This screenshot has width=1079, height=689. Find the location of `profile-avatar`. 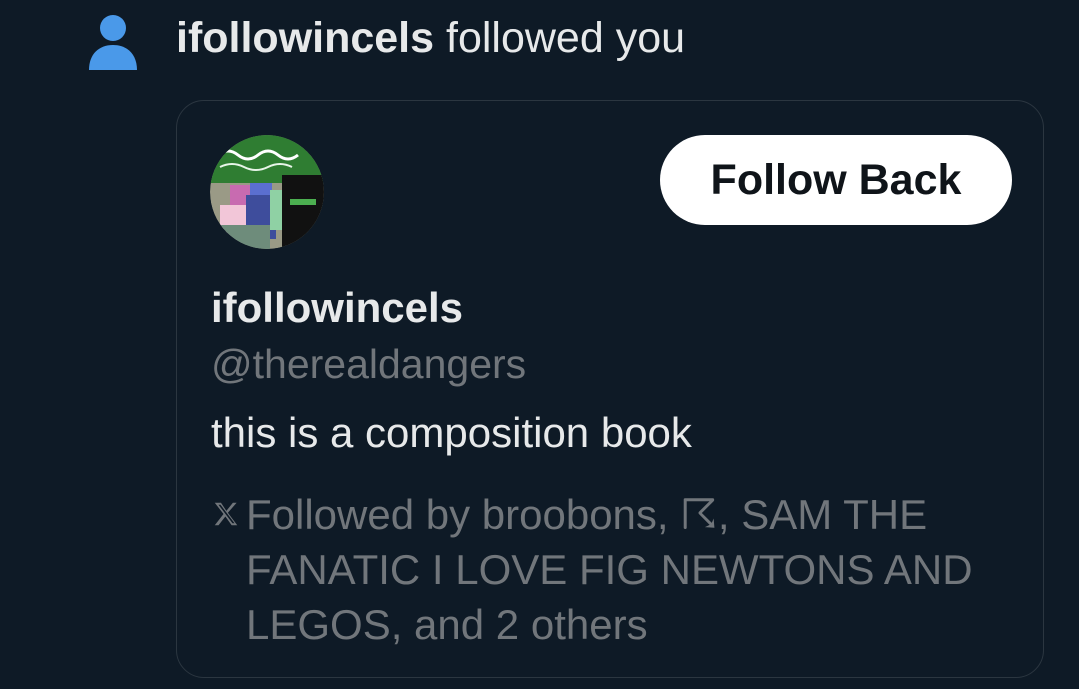

profile-avatar is located at coordinates (267, 192).